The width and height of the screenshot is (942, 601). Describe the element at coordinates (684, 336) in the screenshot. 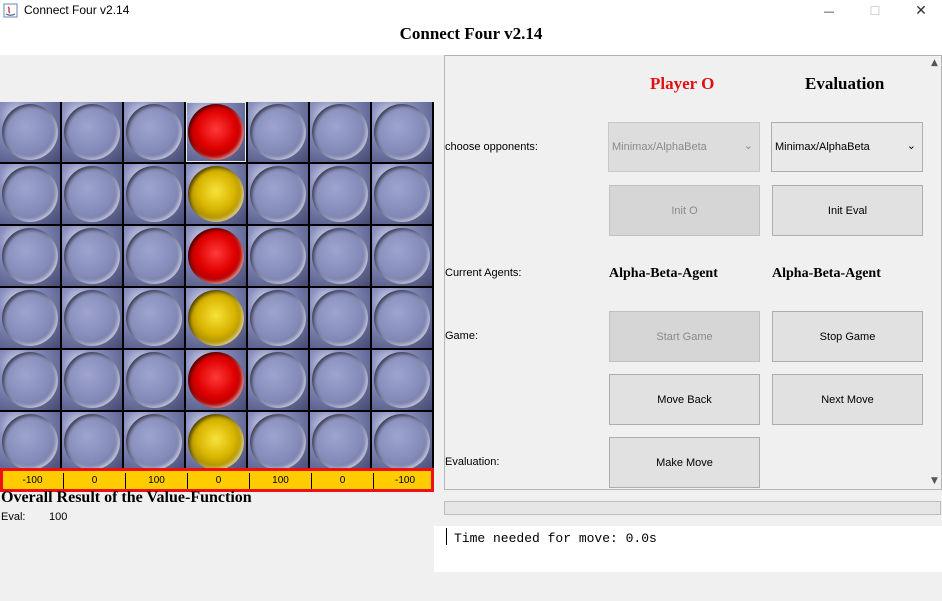

I see `start-game-button: Start Game` at that location.